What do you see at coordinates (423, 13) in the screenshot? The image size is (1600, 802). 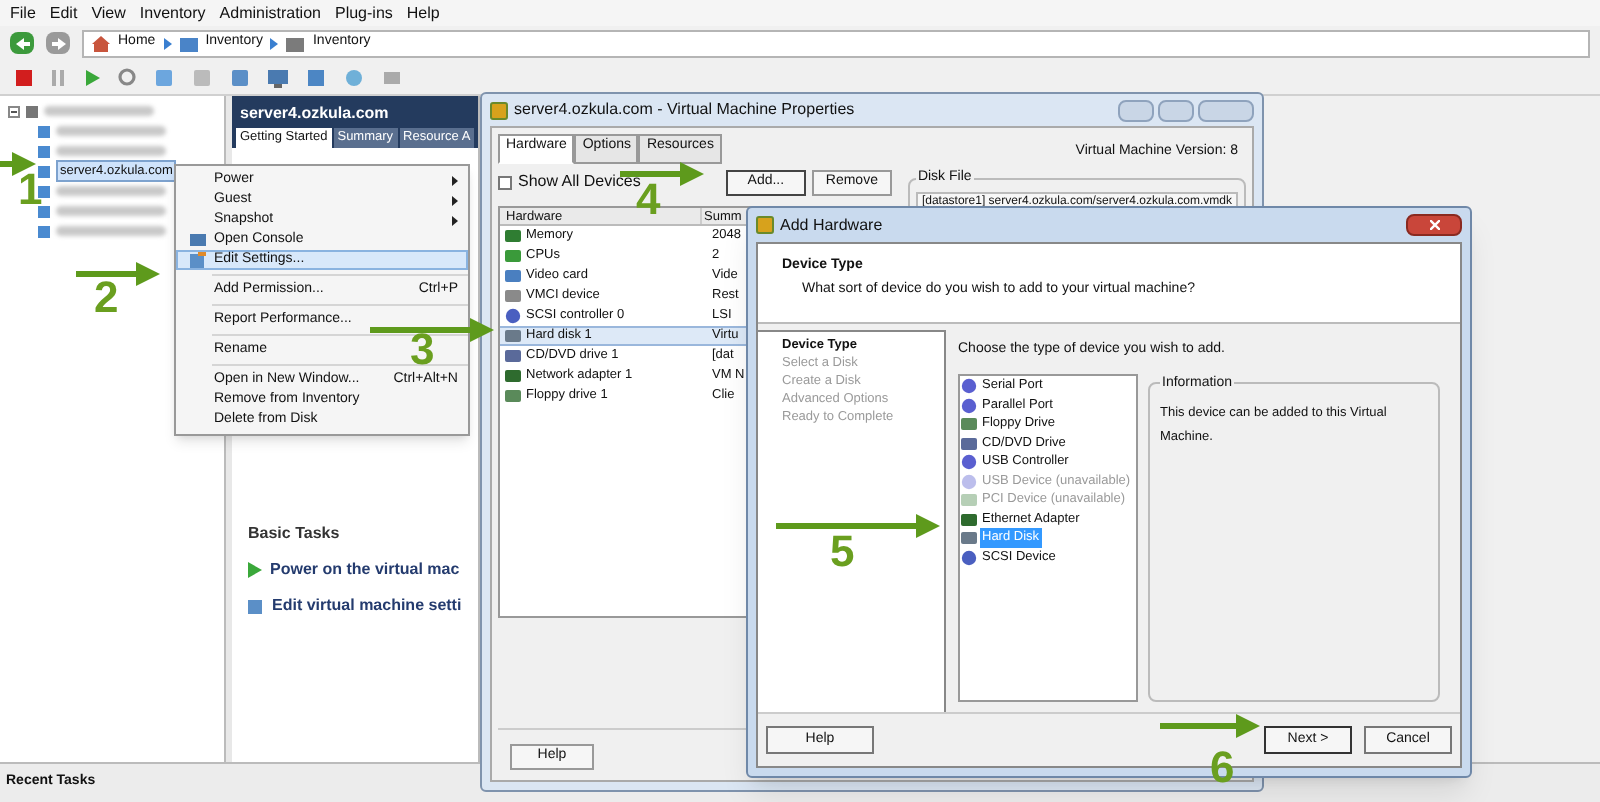 I see `menu-item: Help` at bounding box center [423, 13].